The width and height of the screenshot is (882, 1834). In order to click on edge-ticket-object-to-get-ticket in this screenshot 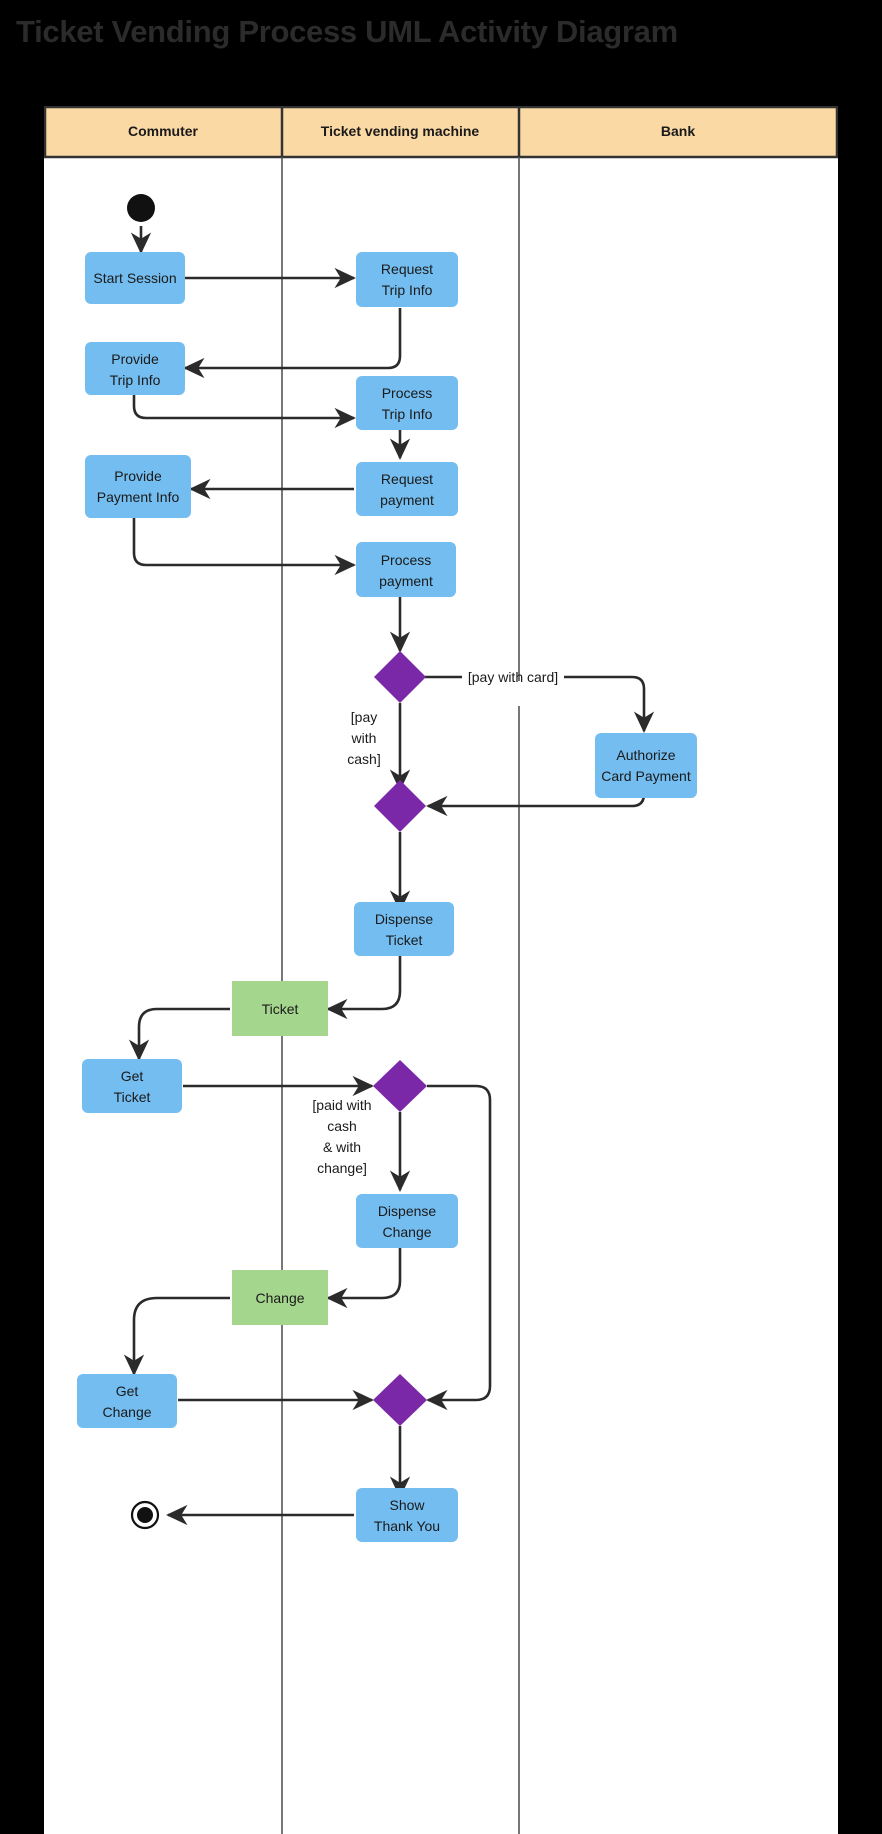, I will do `click(179, 1034)`.